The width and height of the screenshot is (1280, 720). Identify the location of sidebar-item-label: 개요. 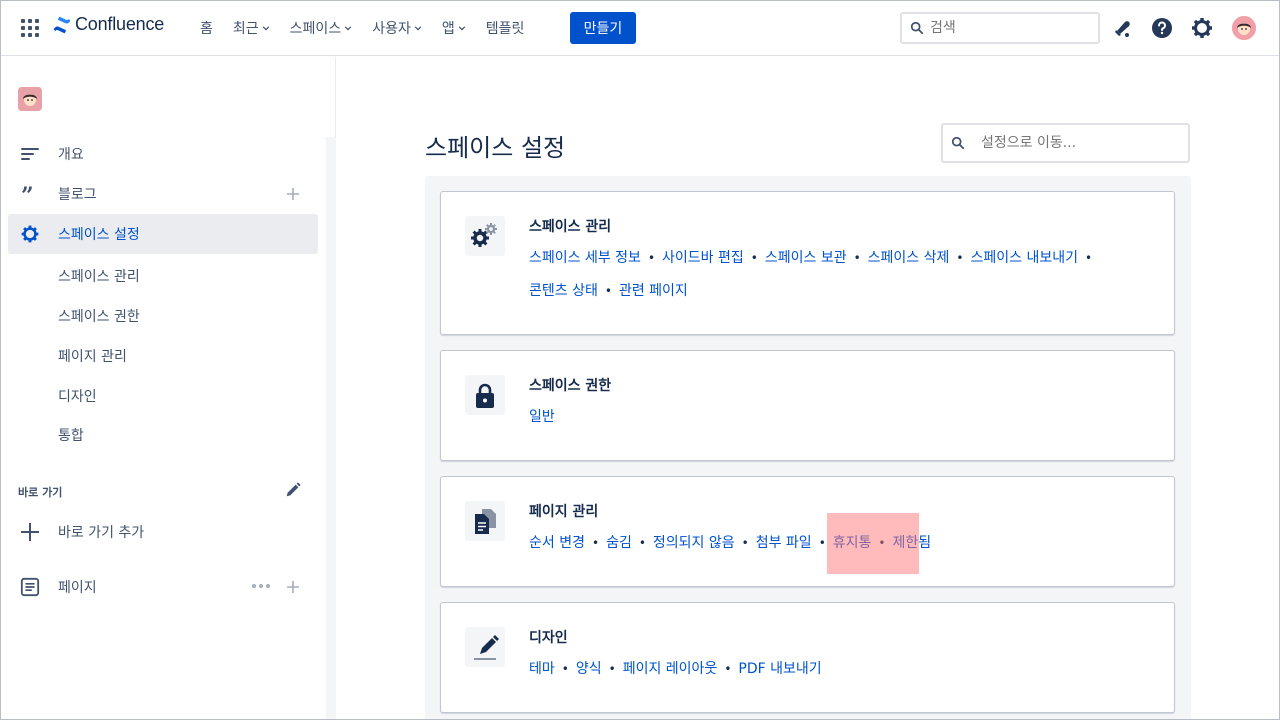
(71, 155).